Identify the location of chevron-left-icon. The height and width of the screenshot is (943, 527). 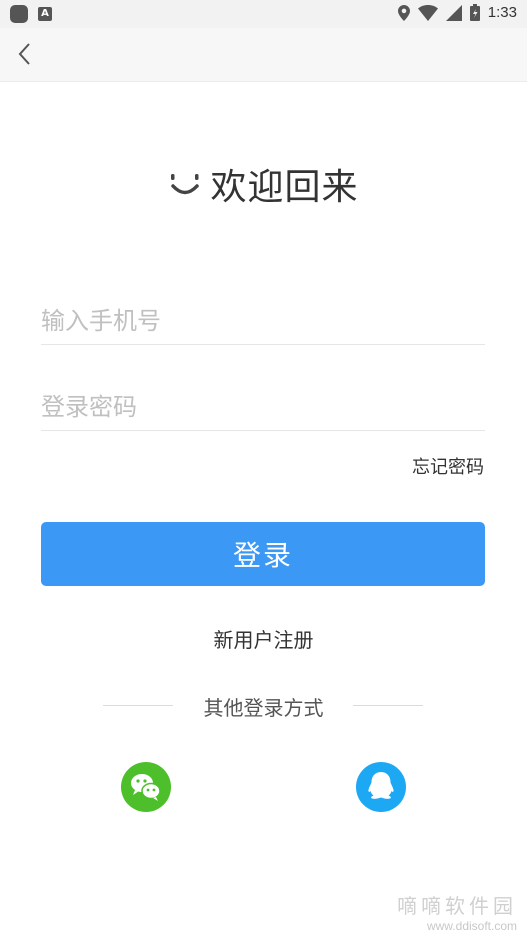
(24, 54).